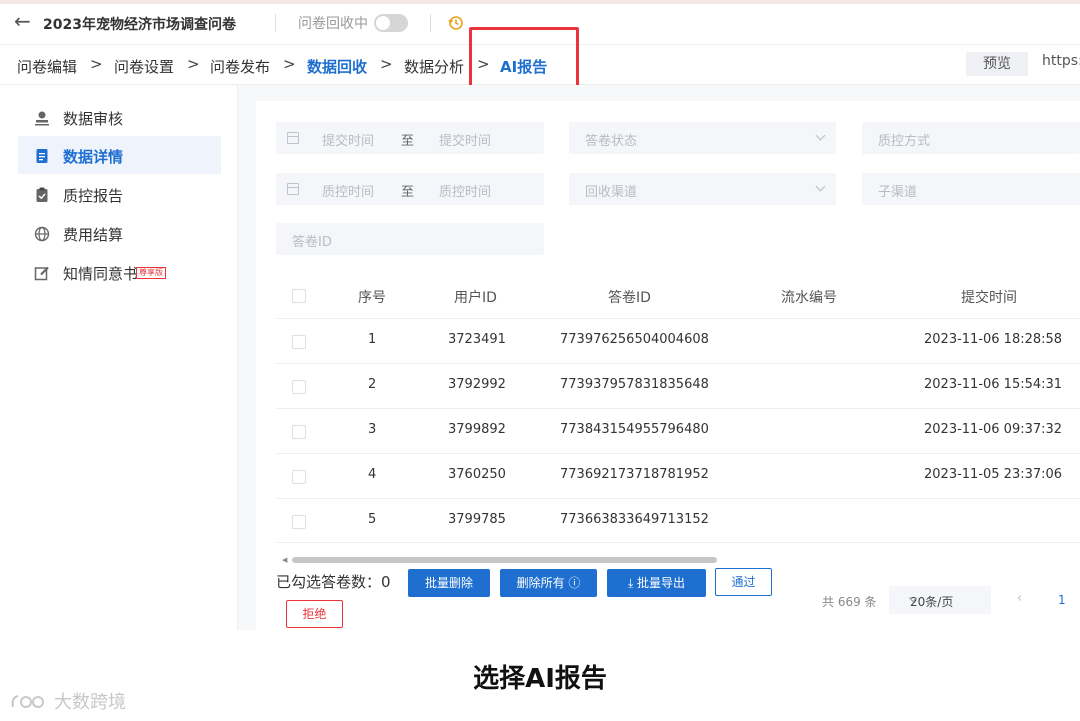 Image resolution: width=1080 pixels, height=721 pixels. Describe the element at coordinates (42, 234) in the screenshot. I see `globe-icon` at that location.